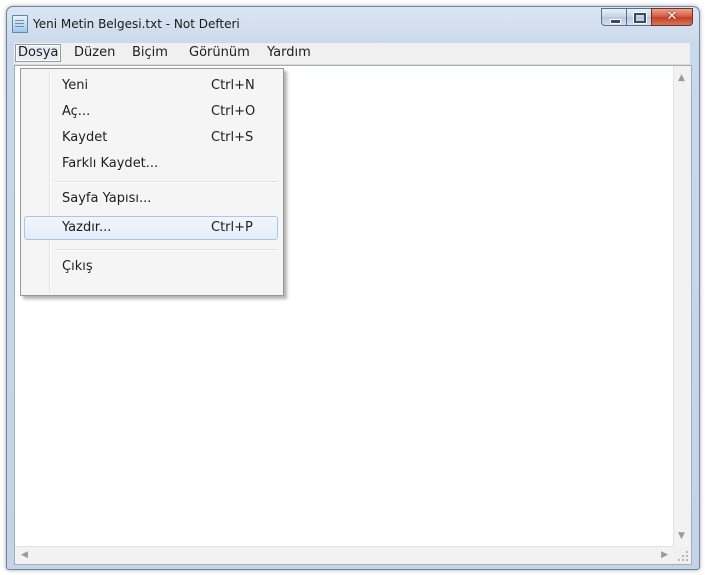 This screenshot has height=575, width=705. I want to click on scroll-right-arrow-icon: ▶, so click(664, 555).